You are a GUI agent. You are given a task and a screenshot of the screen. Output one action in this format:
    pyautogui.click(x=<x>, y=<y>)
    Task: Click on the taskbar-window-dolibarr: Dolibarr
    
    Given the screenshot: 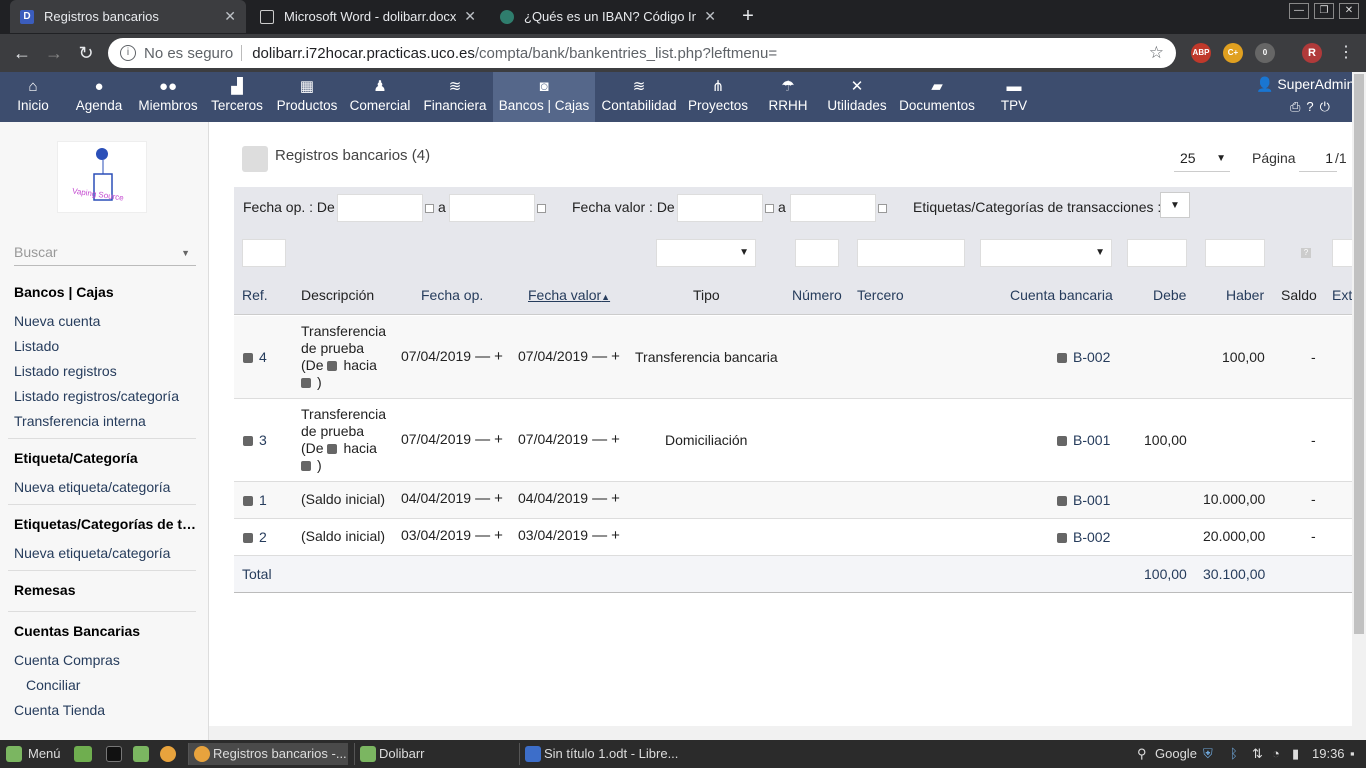 What is the action you would take?
    pyautogui.click(x=434, y=754)
    